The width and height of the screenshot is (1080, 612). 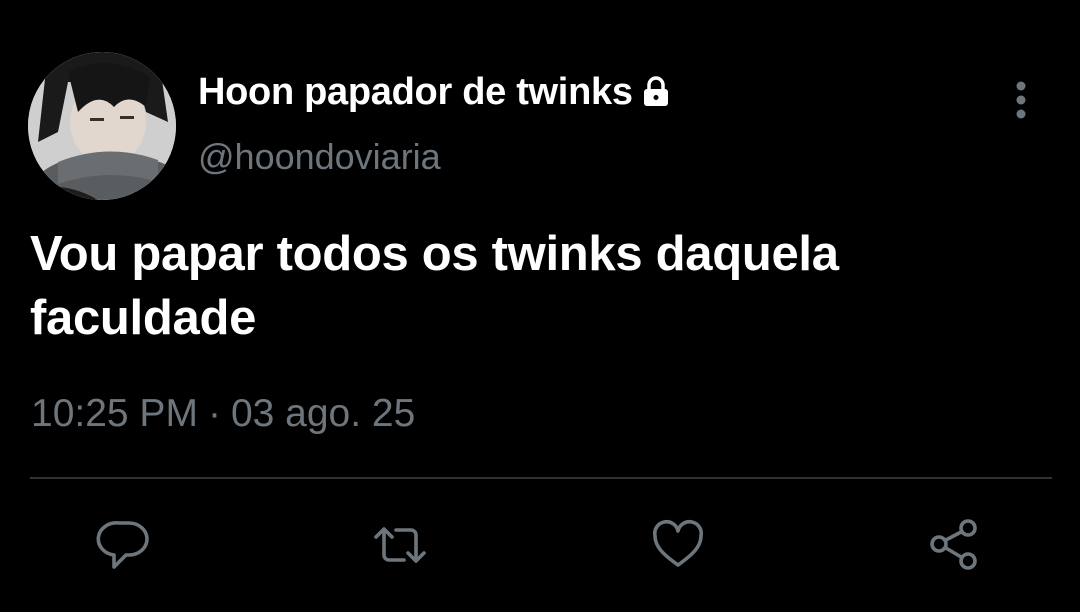 I want to click on avatar-image, so click(x=102, y=126).